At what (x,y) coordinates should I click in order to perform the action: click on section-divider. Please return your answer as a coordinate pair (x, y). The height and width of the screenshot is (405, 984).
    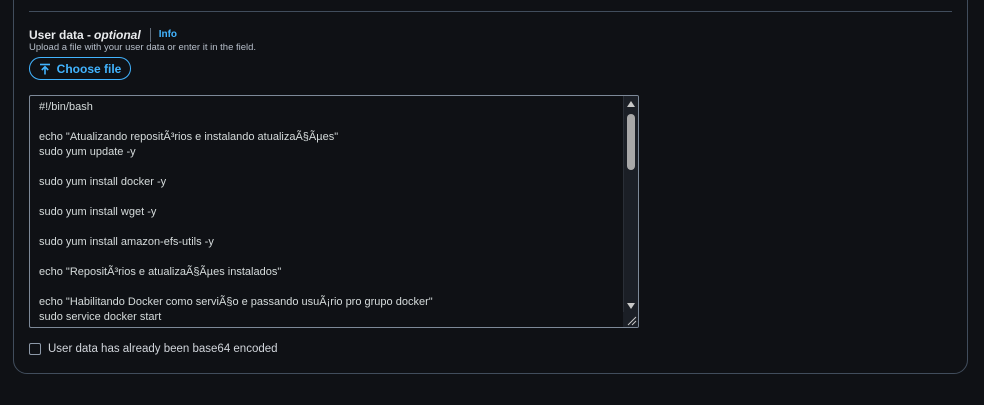
    Looking at the image, I should click on (490, 11).